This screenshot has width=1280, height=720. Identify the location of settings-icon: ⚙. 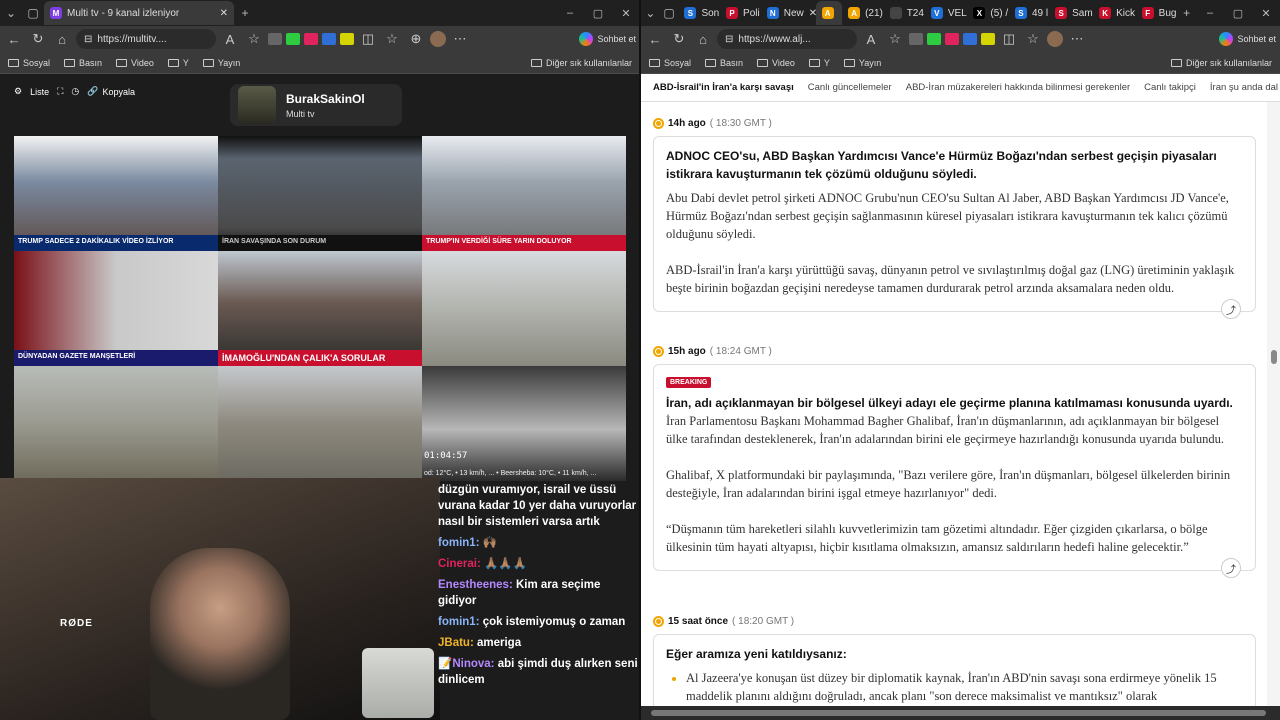
(18, 91).